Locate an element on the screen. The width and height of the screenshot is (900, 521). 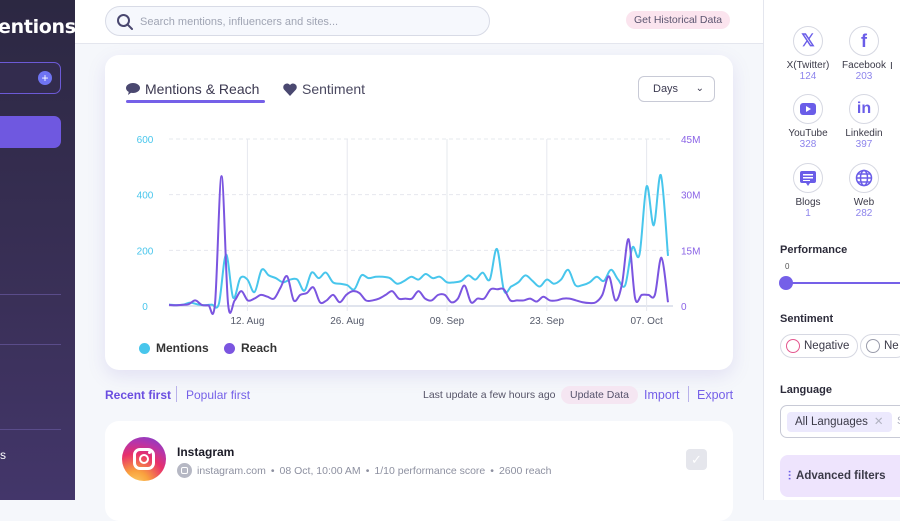
source-filter-youtube: YouTube 328 is located at coordinates (808, 122).